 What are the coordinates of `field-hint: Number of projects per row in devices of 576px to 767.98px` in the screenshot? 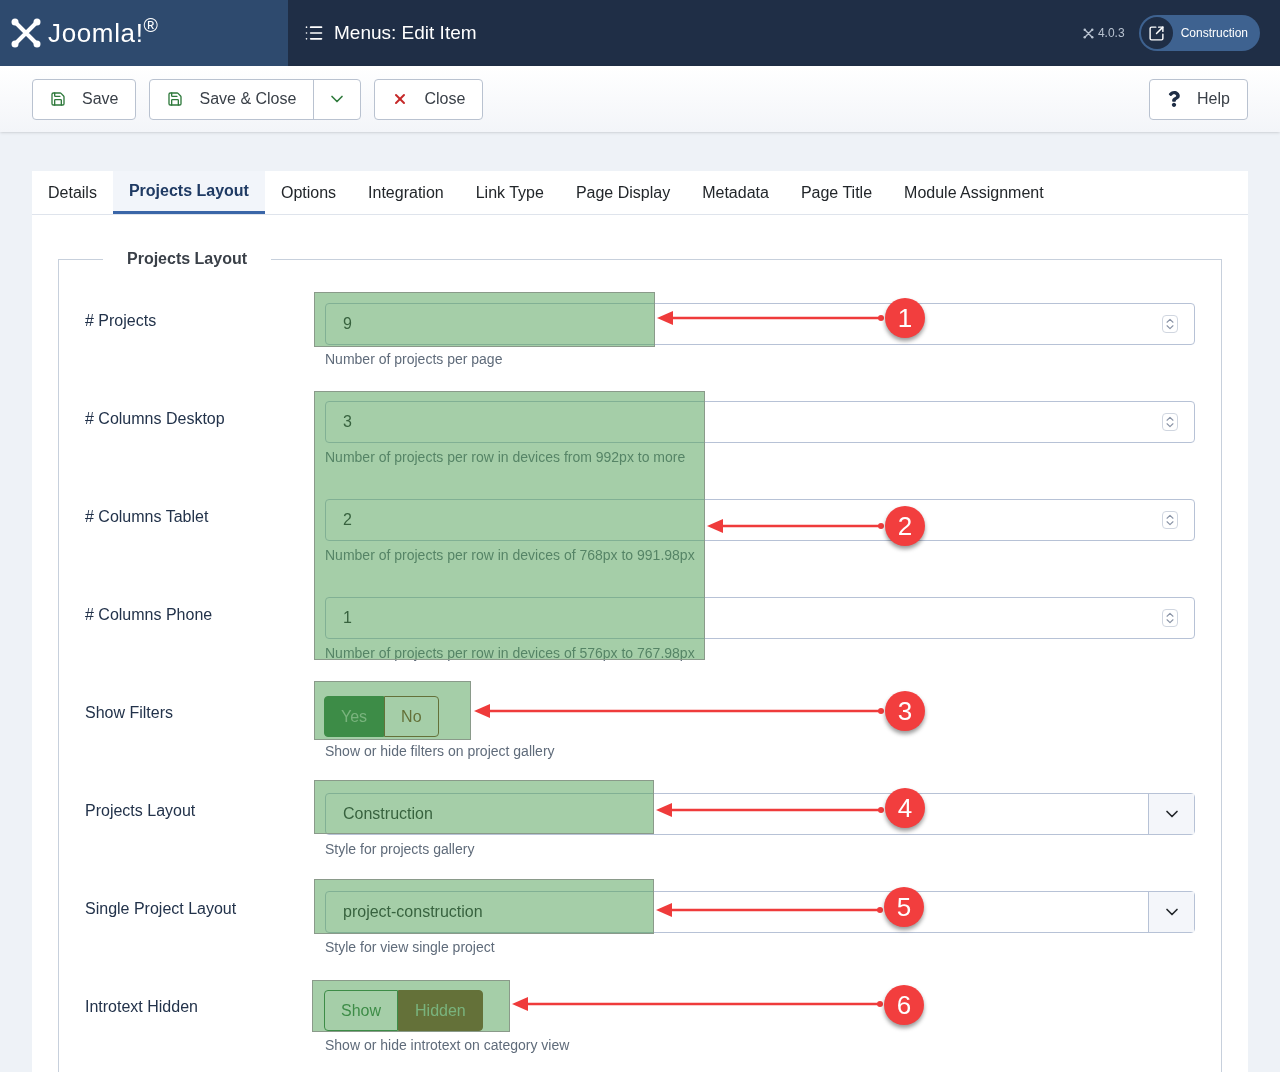 It's located at (510, 653).